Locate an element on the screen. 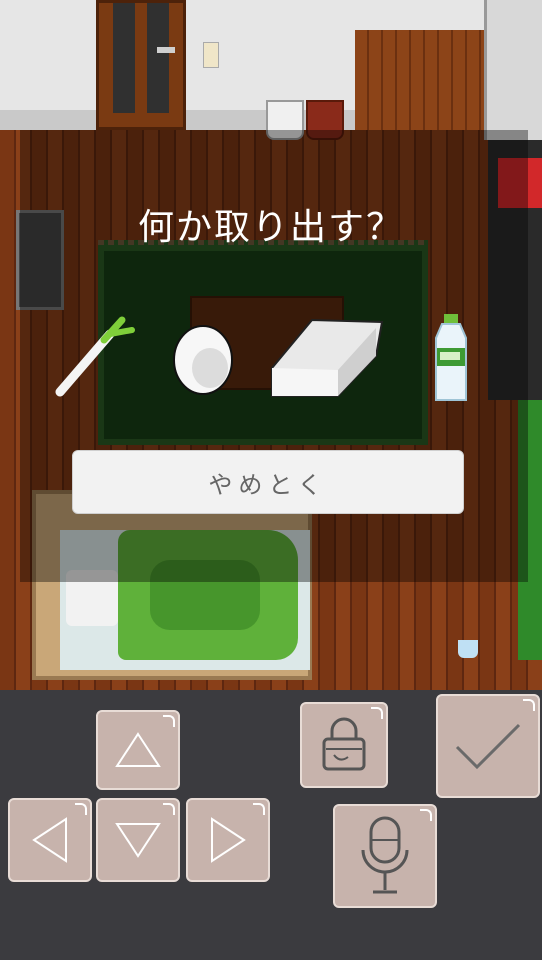 The width and height of the screenshot is (542, 960). dpad-right-button is located at coordinates (228, 840).